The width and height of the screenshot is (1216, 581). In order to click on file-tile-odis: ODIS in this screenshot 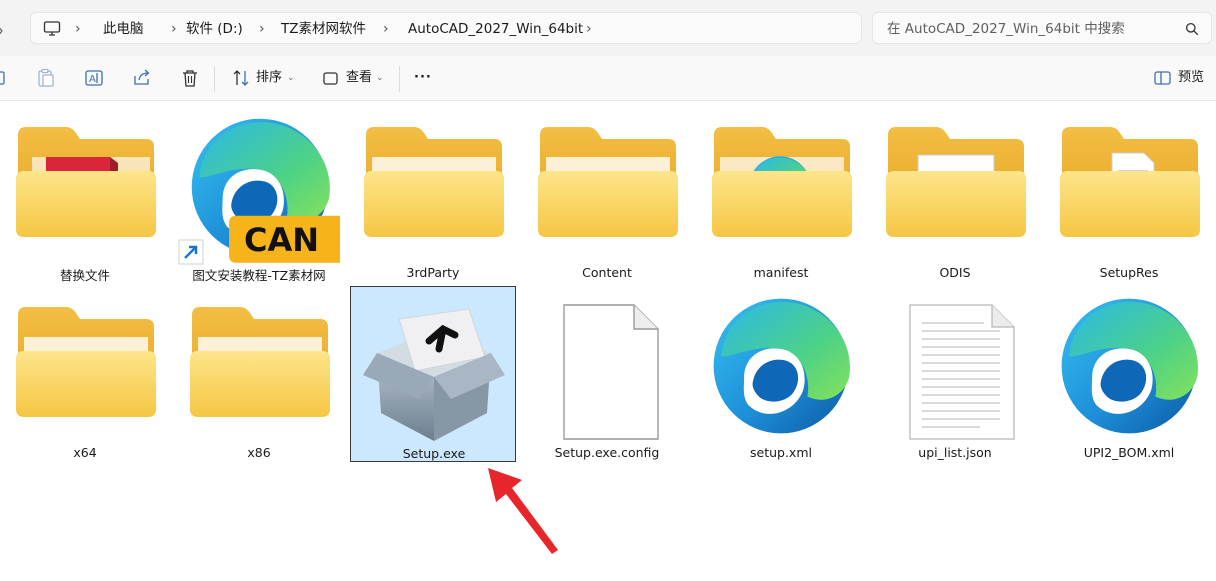, I will do `click(955, 193)`.